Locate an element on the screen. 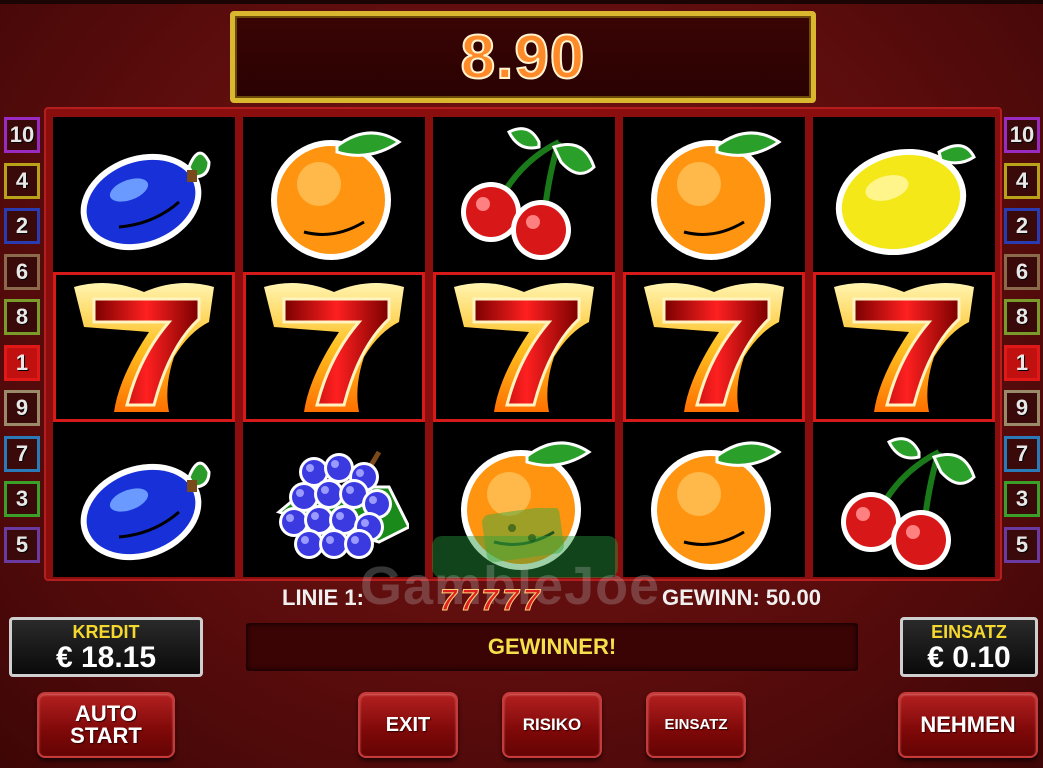  credit-label: KREDIT is located at coordinates (106, 632).